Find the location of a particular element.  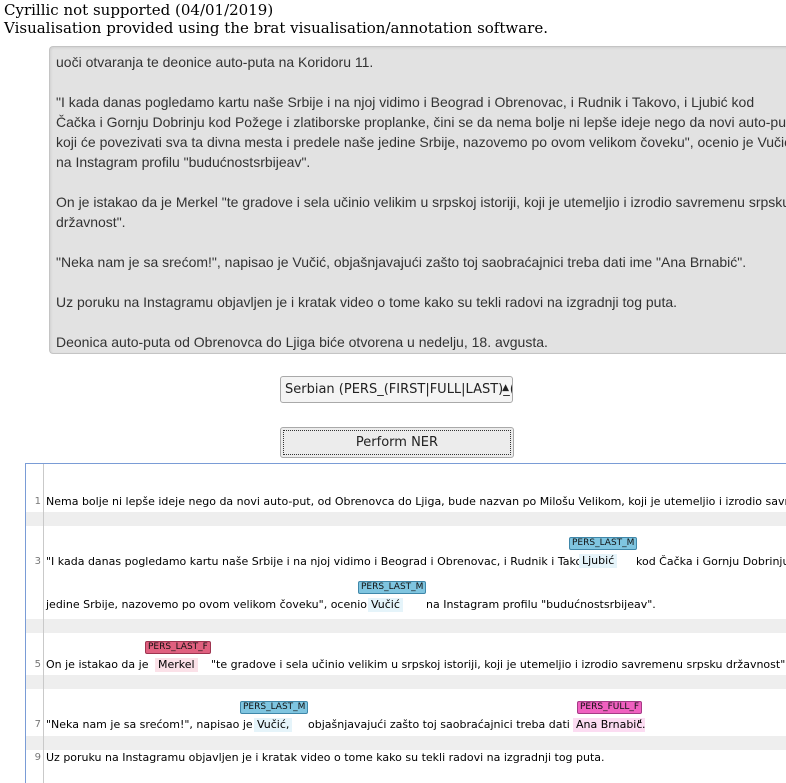

line-number: 7 is located at coordinates (37, 724).